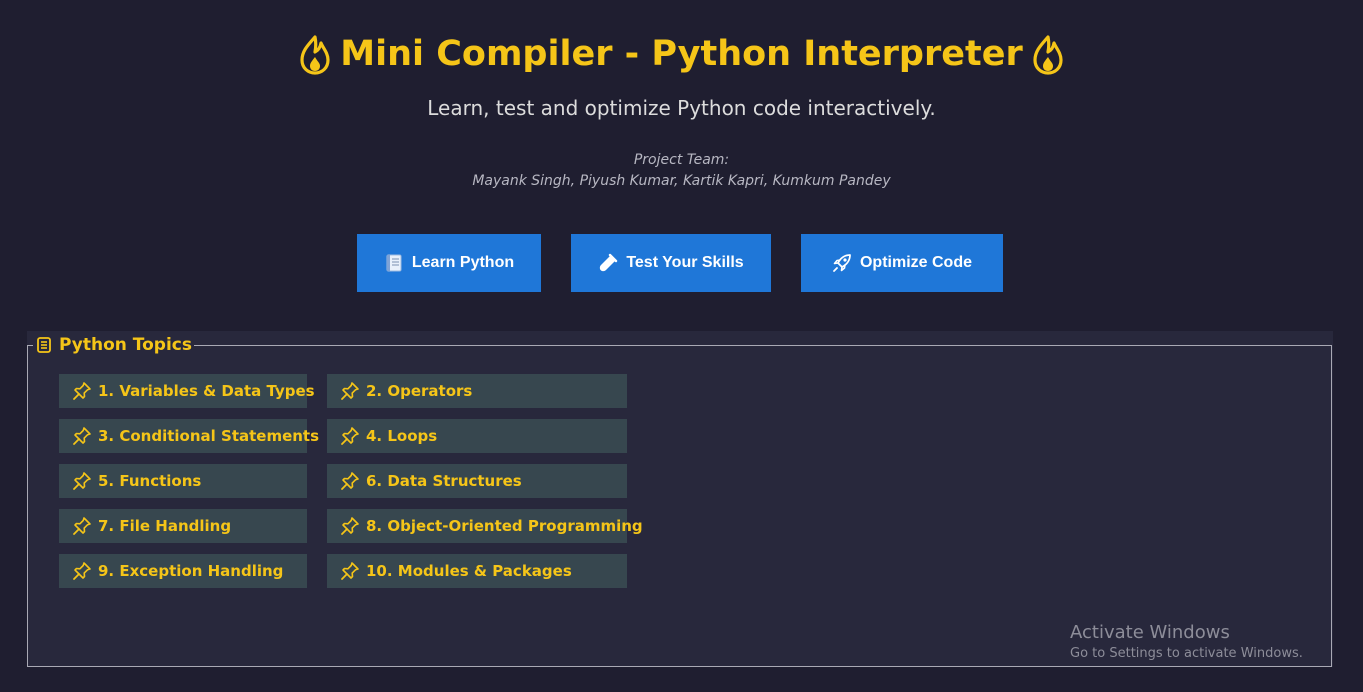 This screenshot has width=1363, height=692. I want to click on topic-item: 7. File Handling, so click(183, 526).